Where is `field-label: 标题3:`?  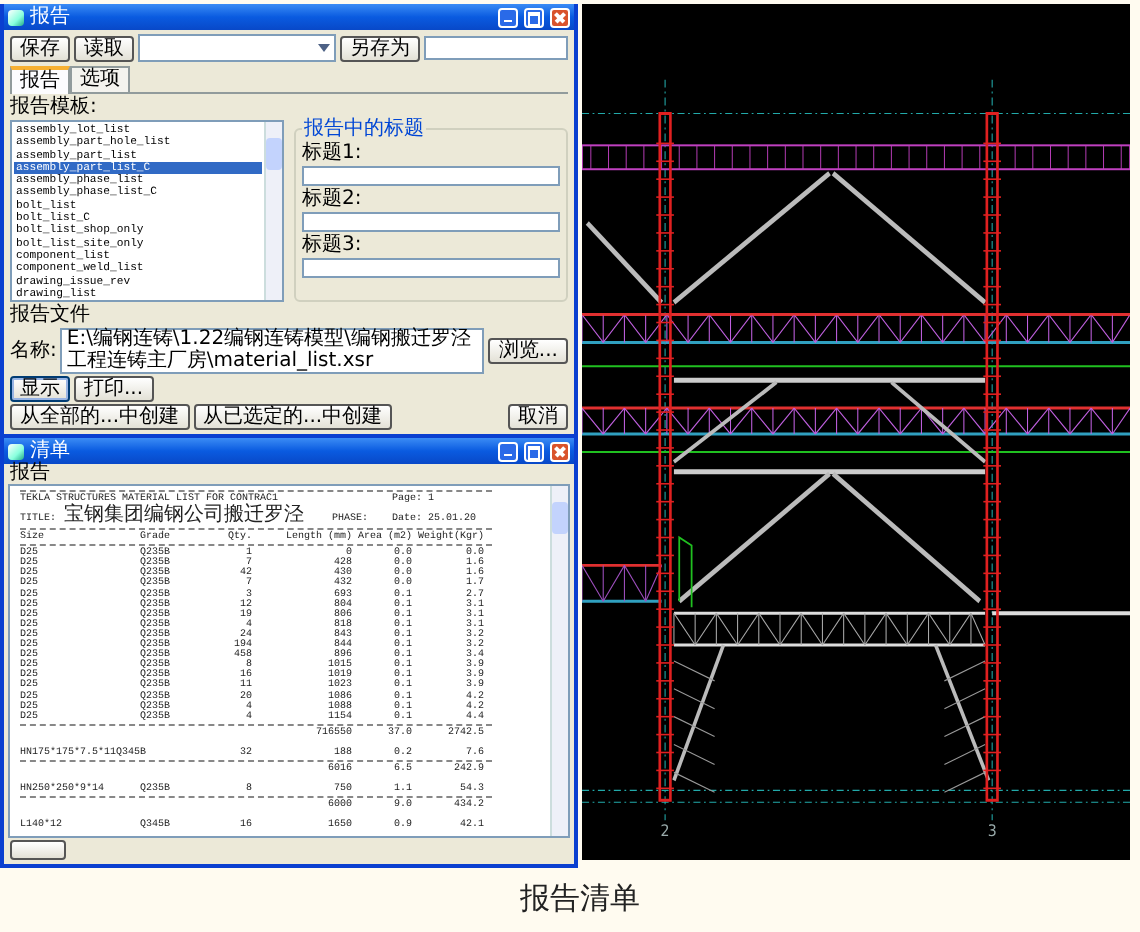 field-label: 标题3: is located at coordinates (333, 245).